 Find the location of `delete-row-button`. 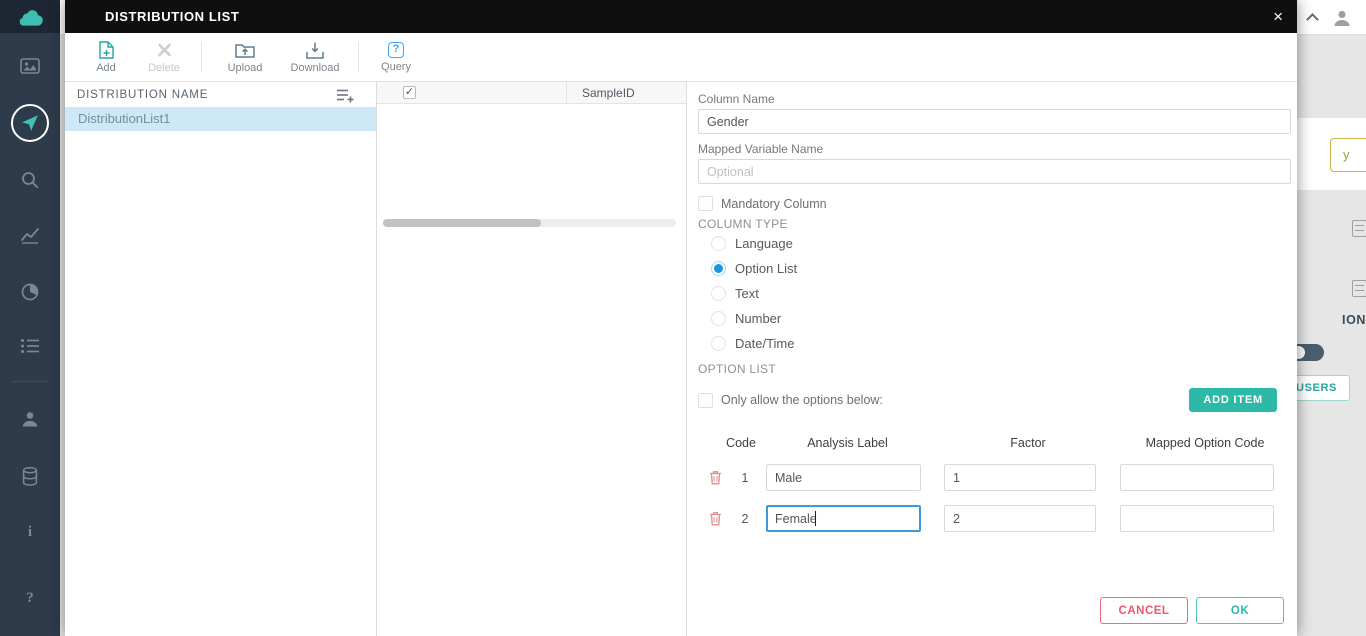

delete-row-button is located at coordinates (715, 477).